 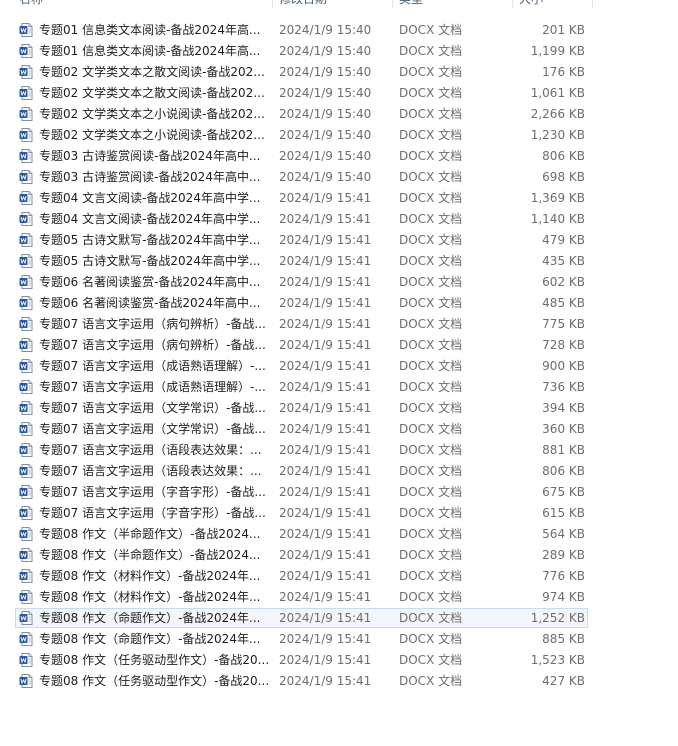 I want to click on file-size: 974 KB, so click(x=563, y=597).